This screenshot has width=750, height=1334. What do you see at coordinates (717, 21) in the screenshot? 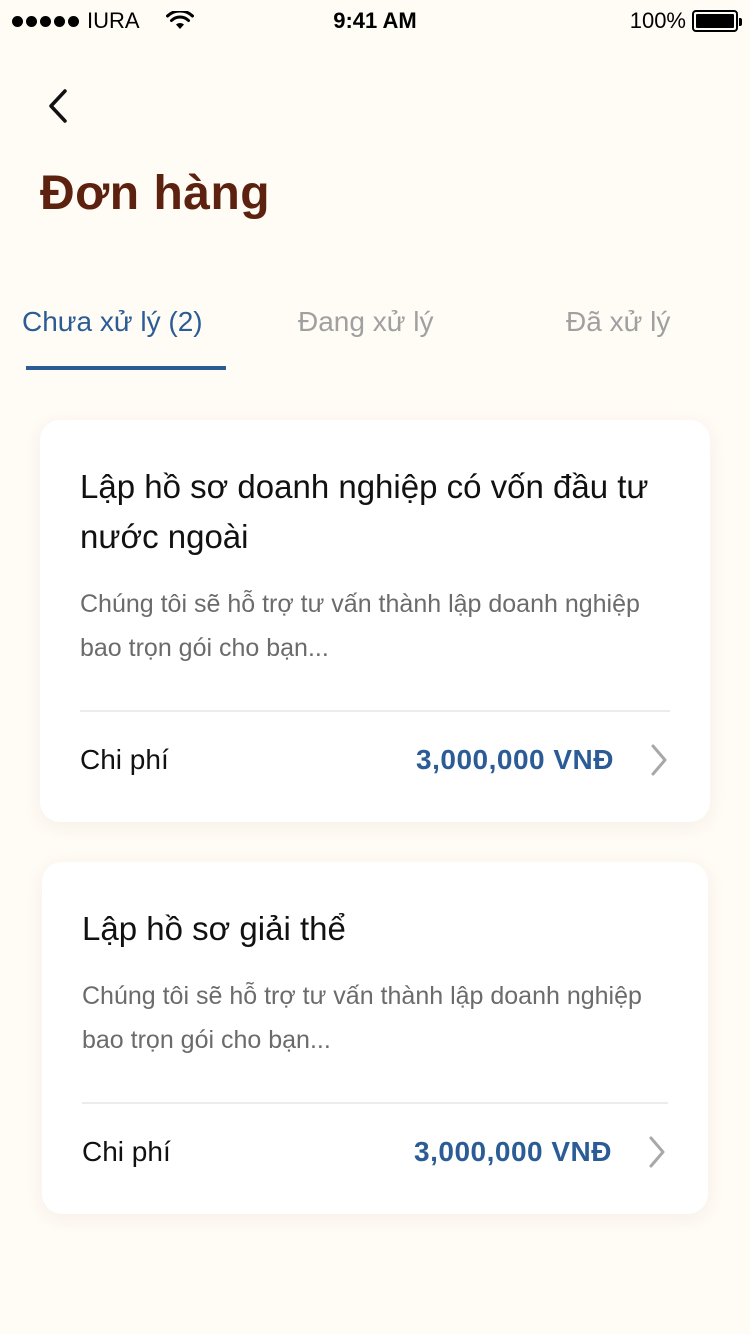
I see `battery-icon` at bounding box center [717, 21].